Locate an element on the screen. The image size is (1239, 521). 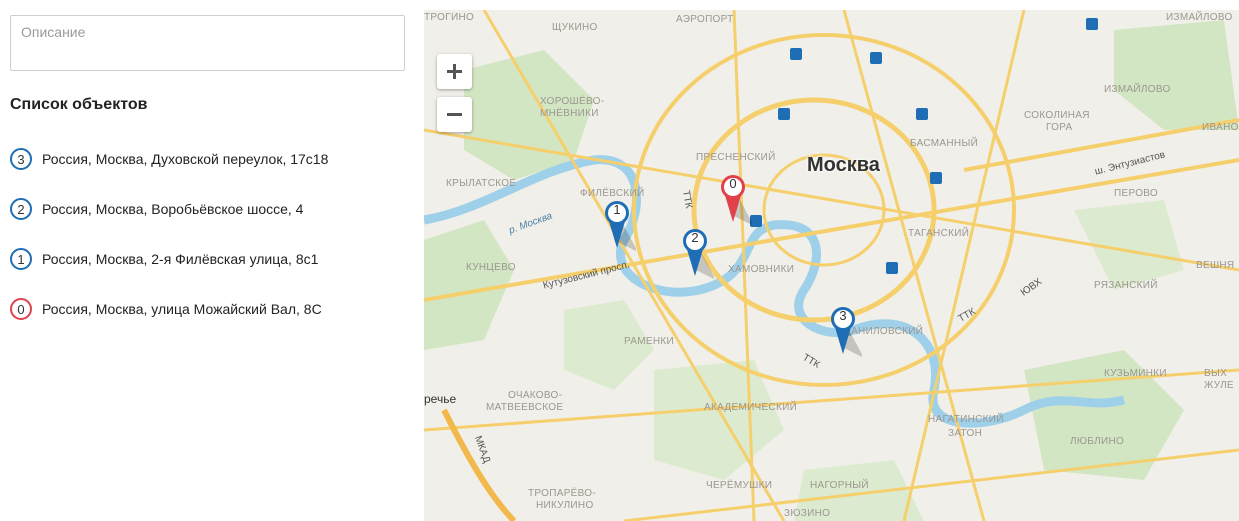
zoom-out-button is located at coordinates (454, 114).